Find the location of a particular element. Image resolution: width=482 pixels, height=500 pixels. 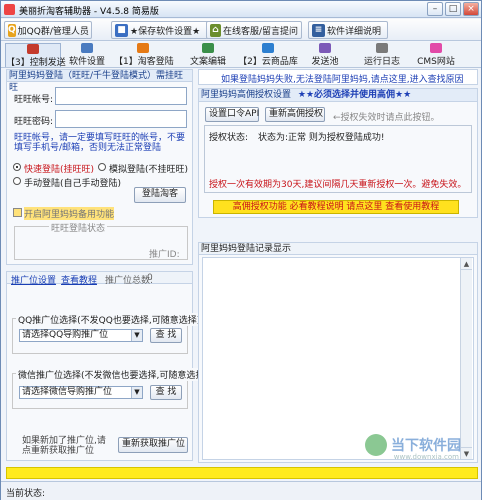

qq-search-button: 查 找 is located at coordinates (166, 335).